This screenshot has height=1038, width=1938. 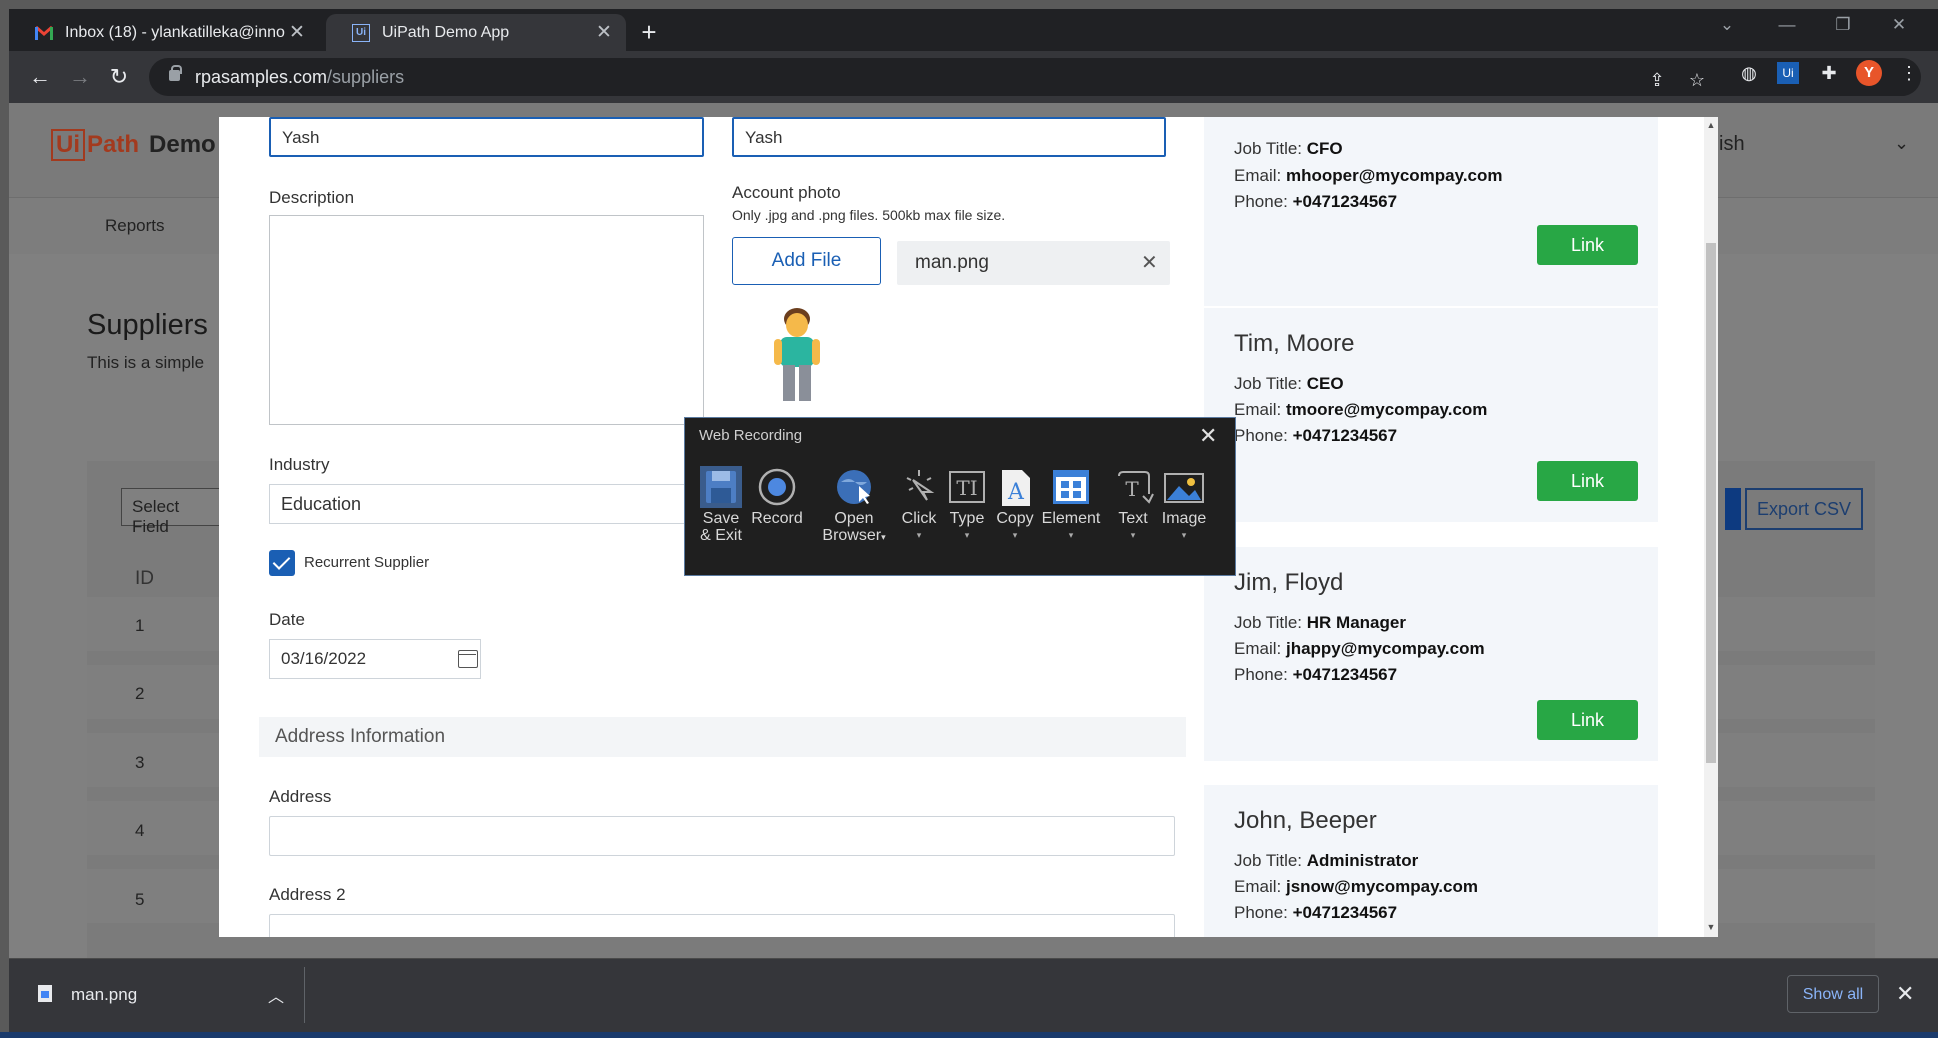 I want to click on contact-job: Job Title: HR Manager, so click(x=1320, y=622).